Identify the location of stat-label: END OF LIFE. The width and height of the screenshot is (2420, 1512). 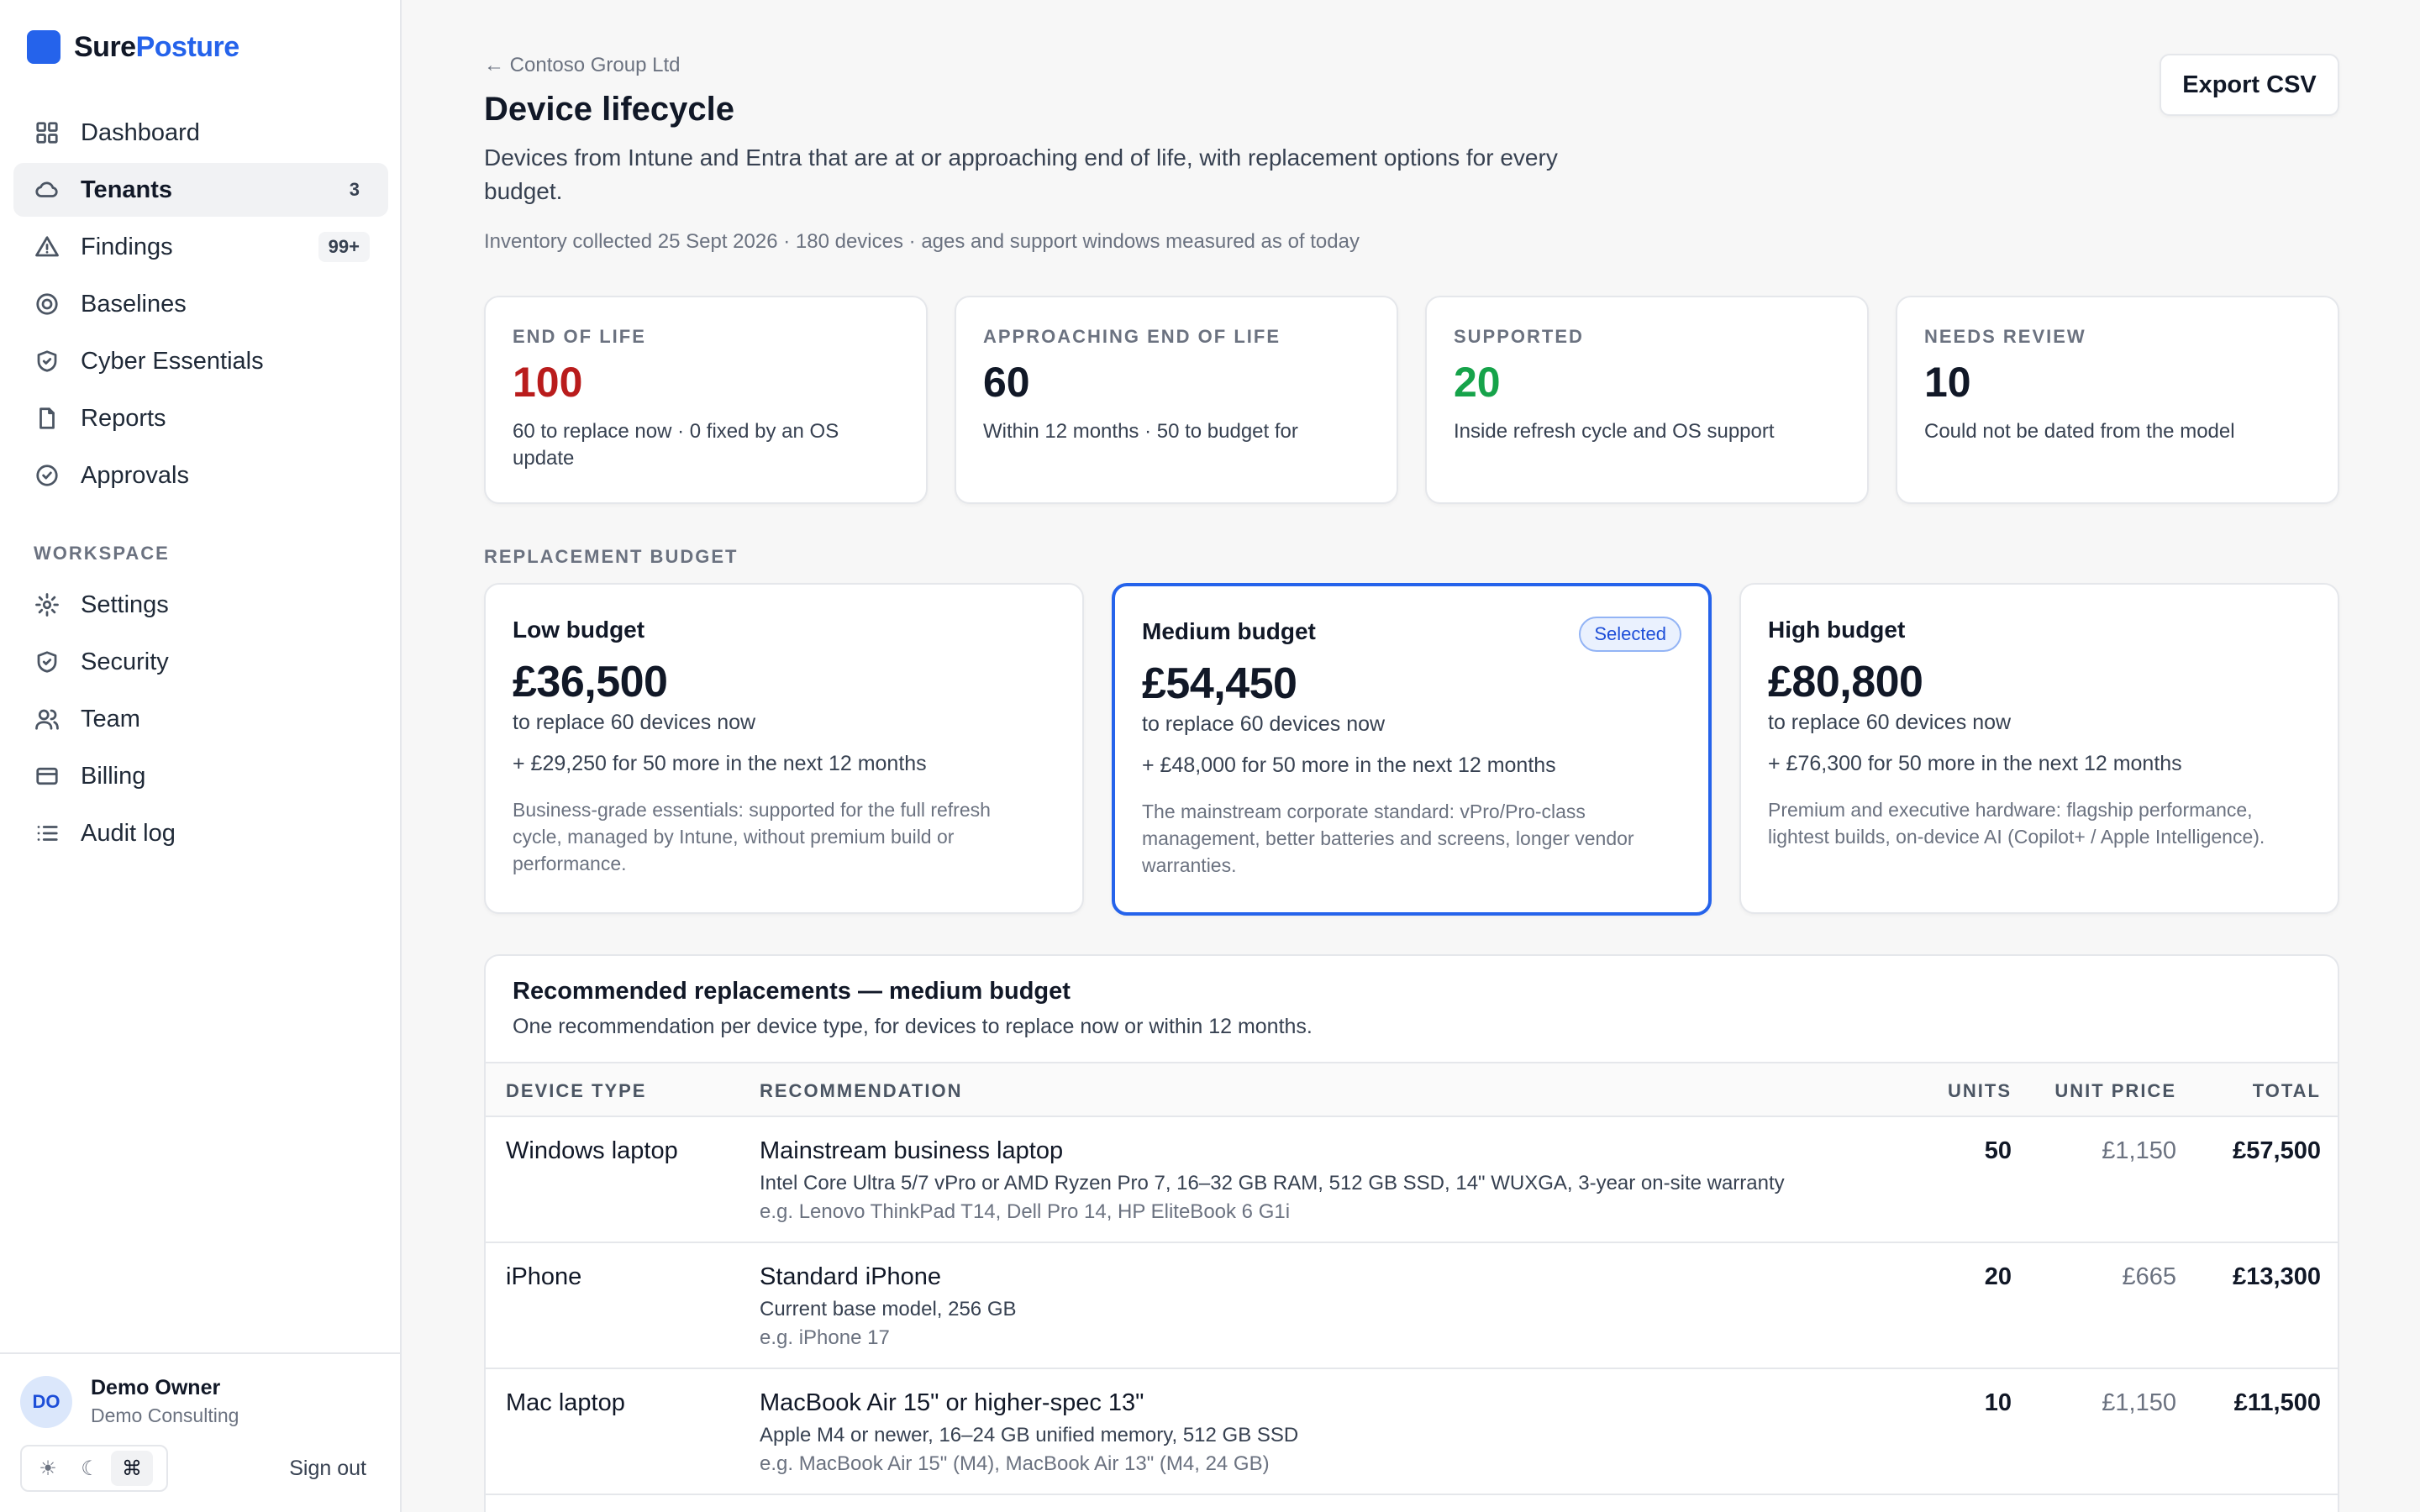
(579, 336).